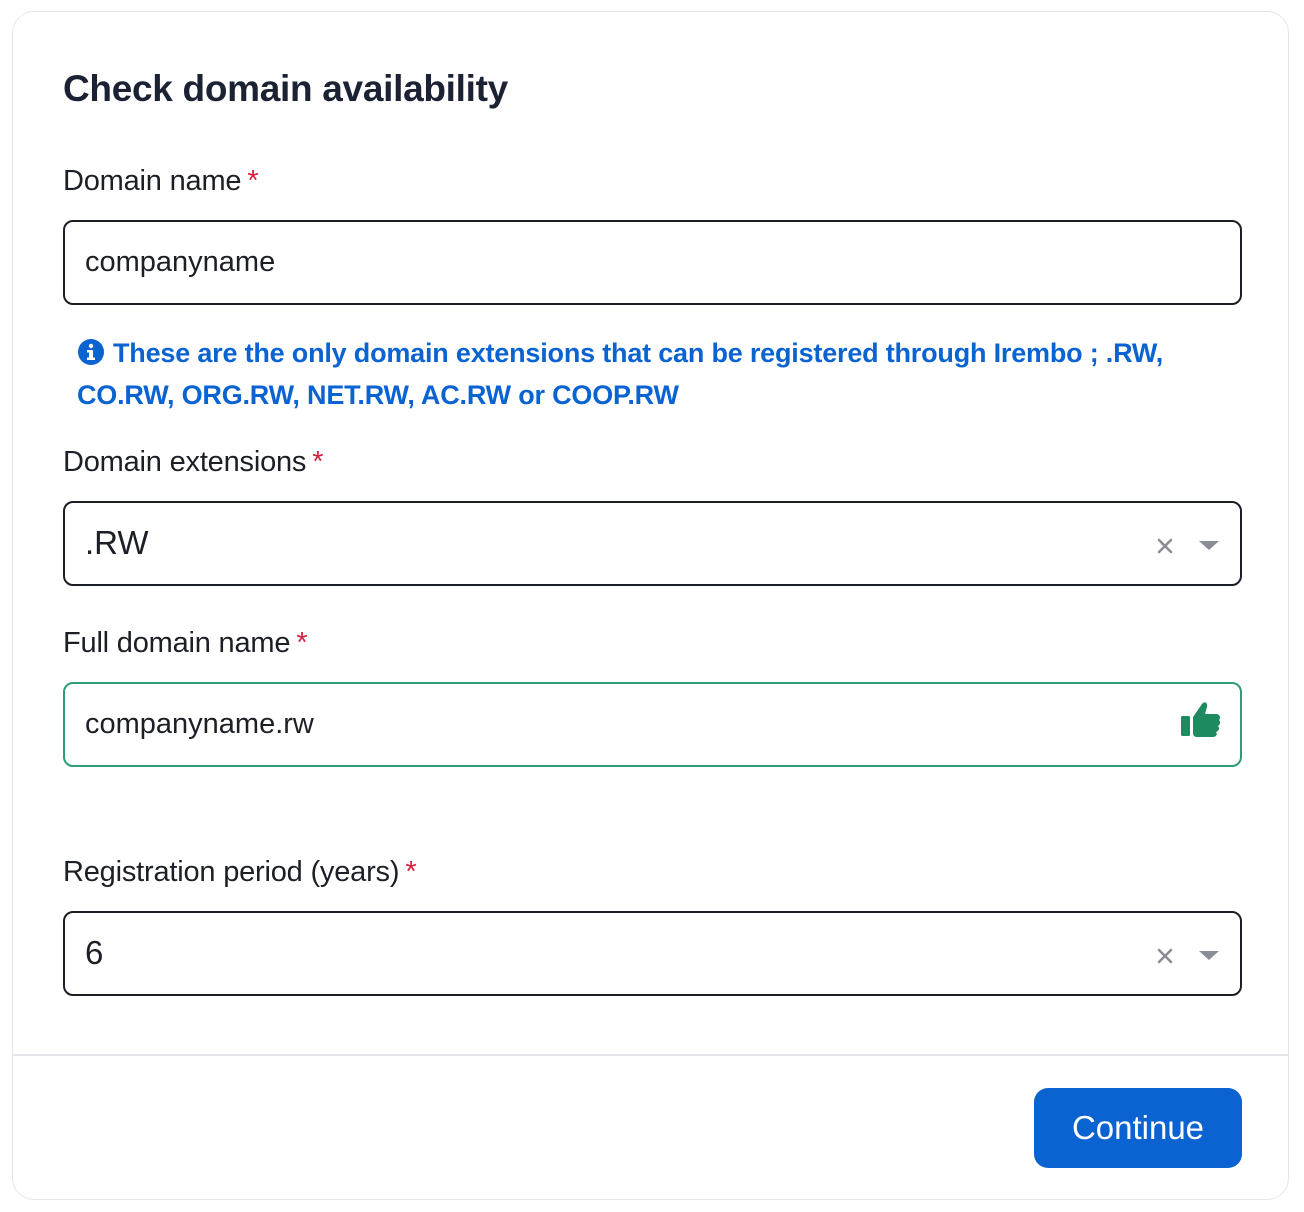 Image resolution: width=1304 pixels, height=1212 pixels. I want to click on full-domain-name-label: Full domain name *, so click(185, 643).